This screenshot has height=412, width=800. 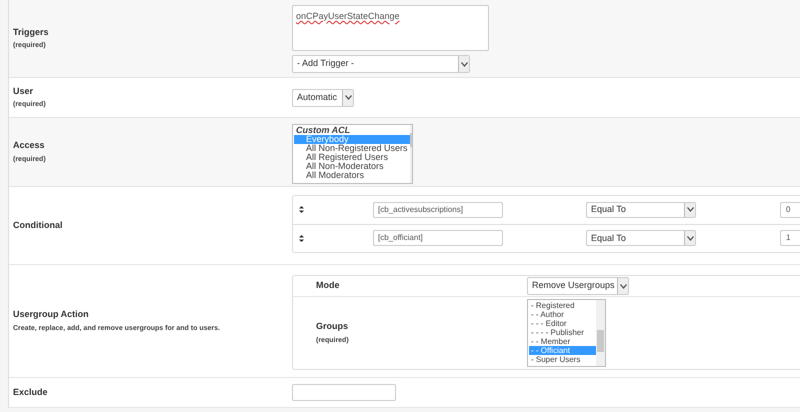 I want to click on list-option: - Registered, so click(x=562, y=305).